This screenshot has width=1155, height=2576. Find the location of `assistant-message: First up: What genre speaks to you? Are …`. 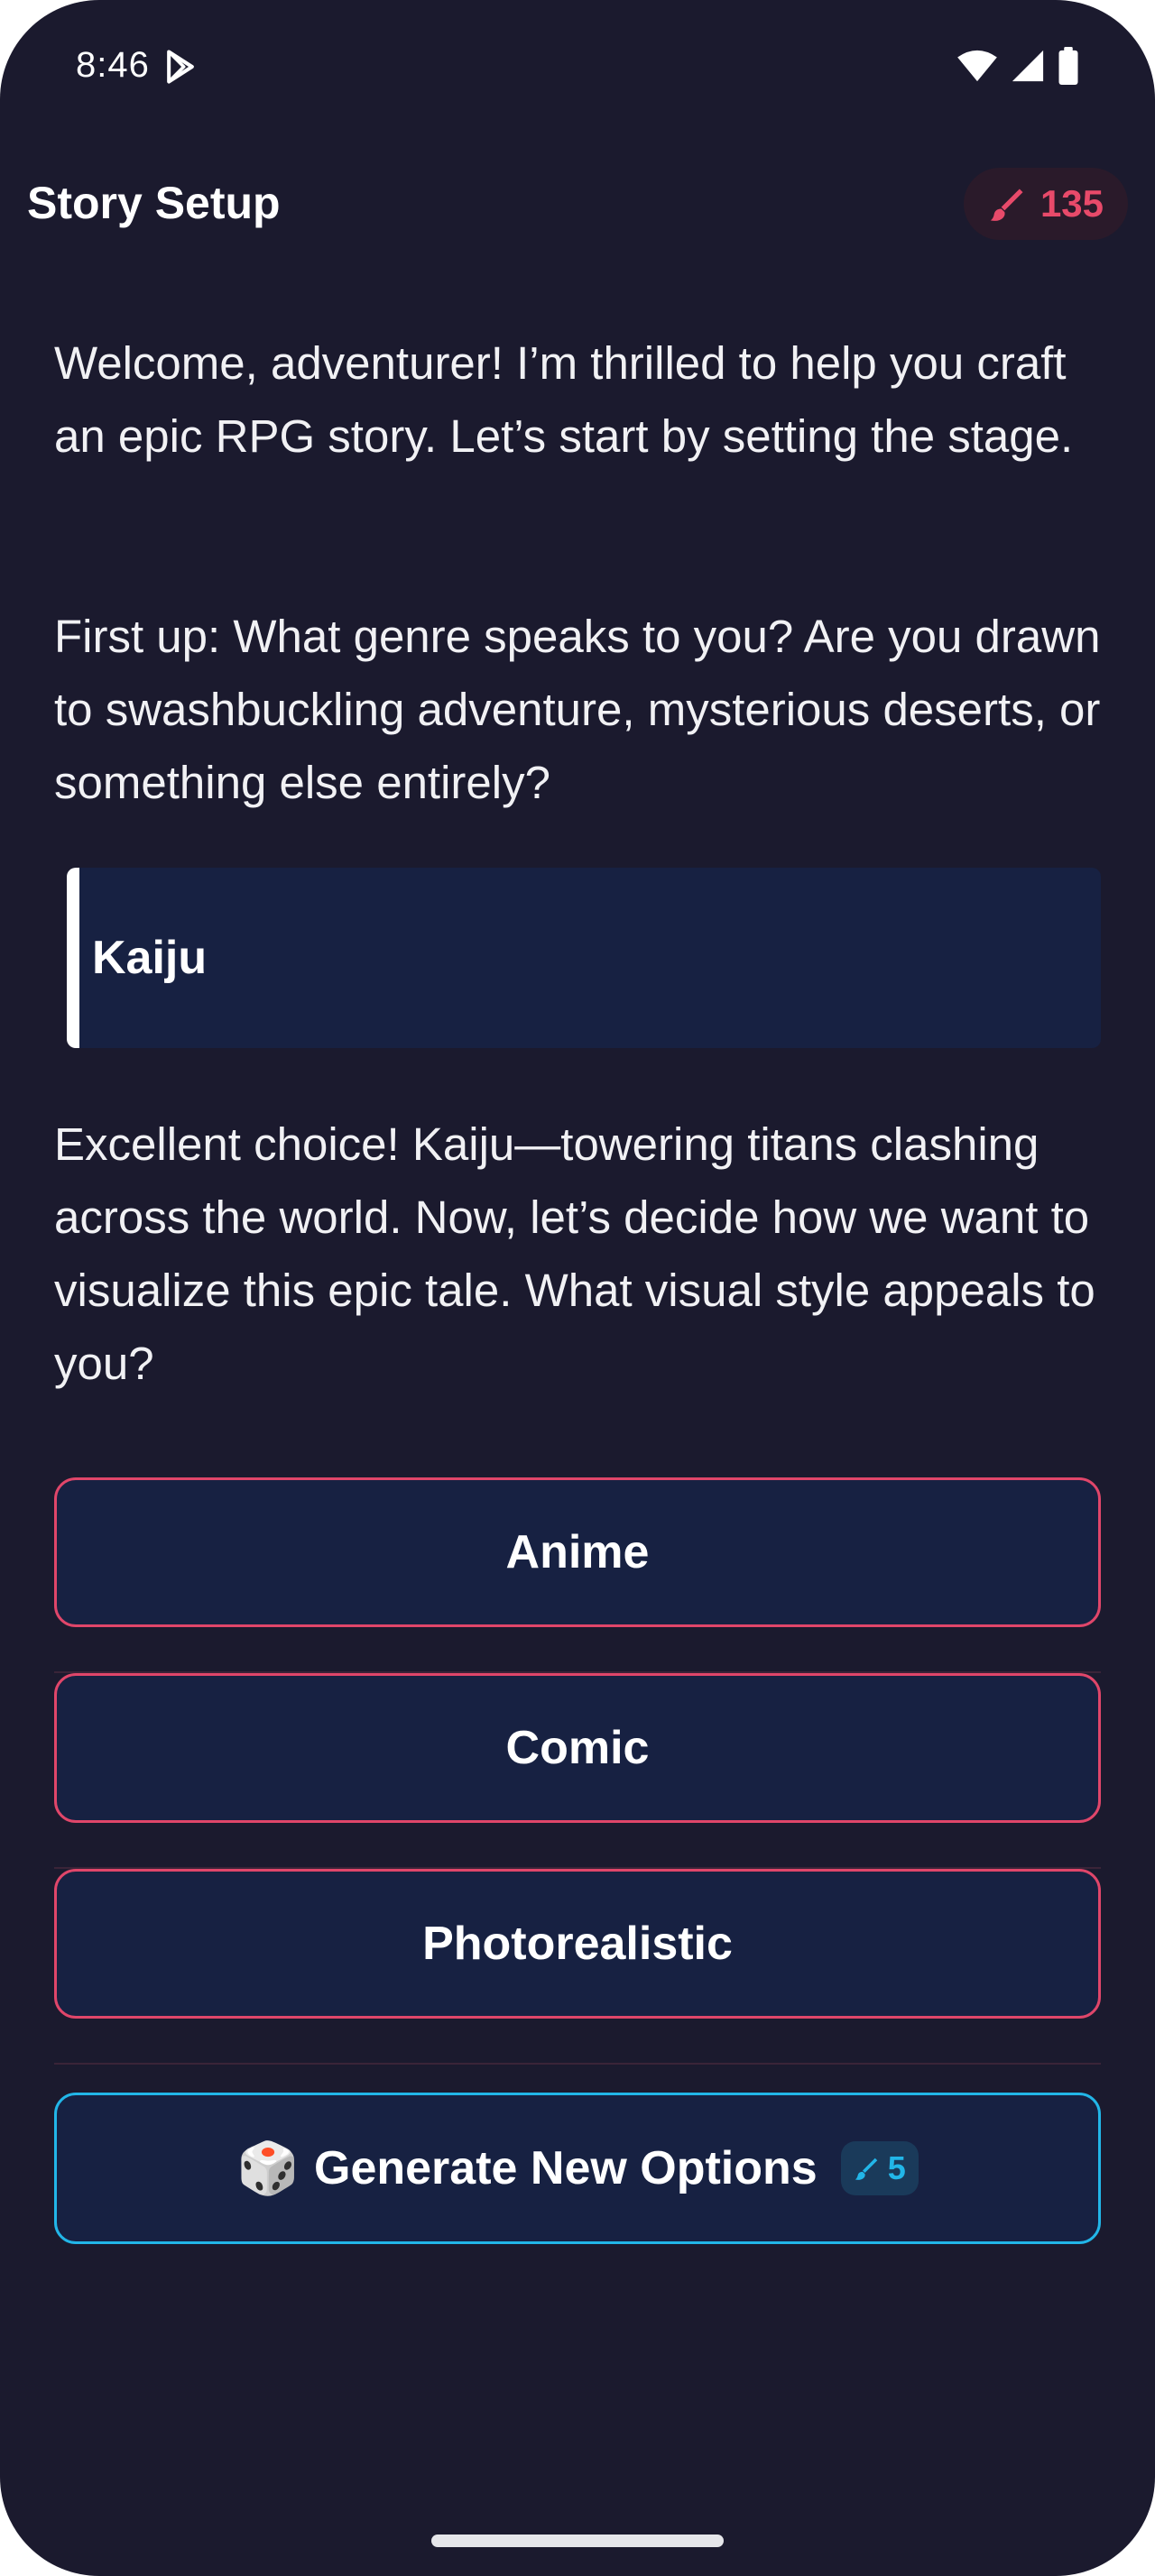

assistant-message: First up: What genre speaks to you? Are … is located at coordinates (577, 710).